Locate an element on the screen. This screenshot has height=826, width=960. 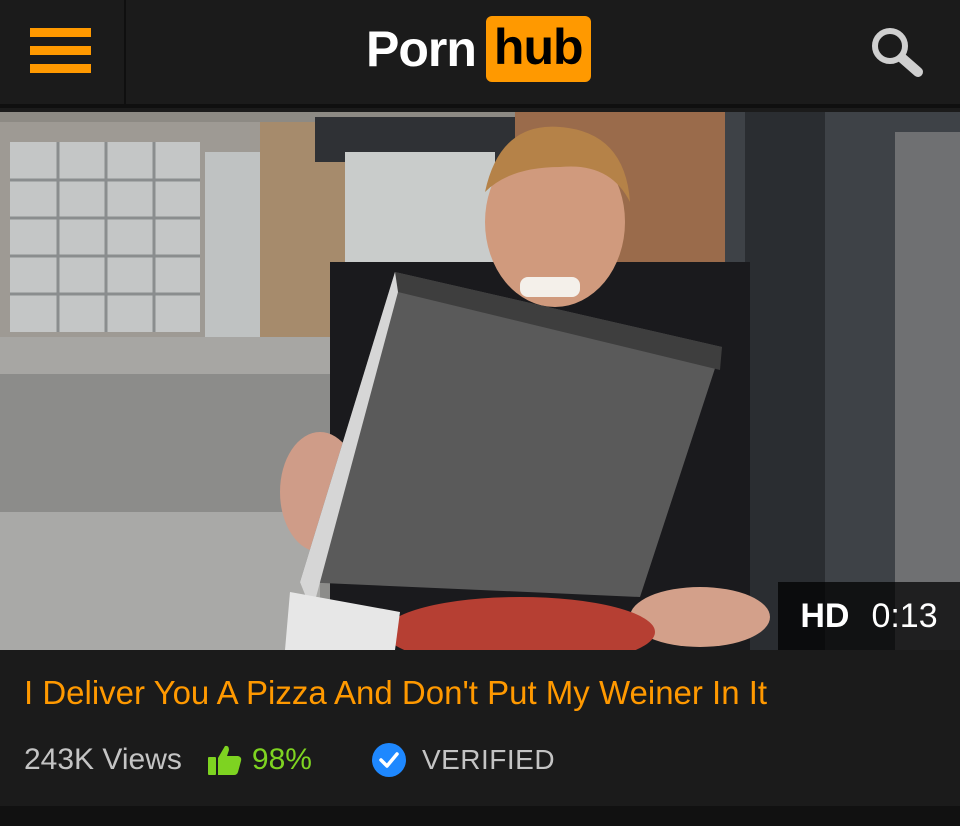
verified-check-icon is located at coordinates (388, 760).